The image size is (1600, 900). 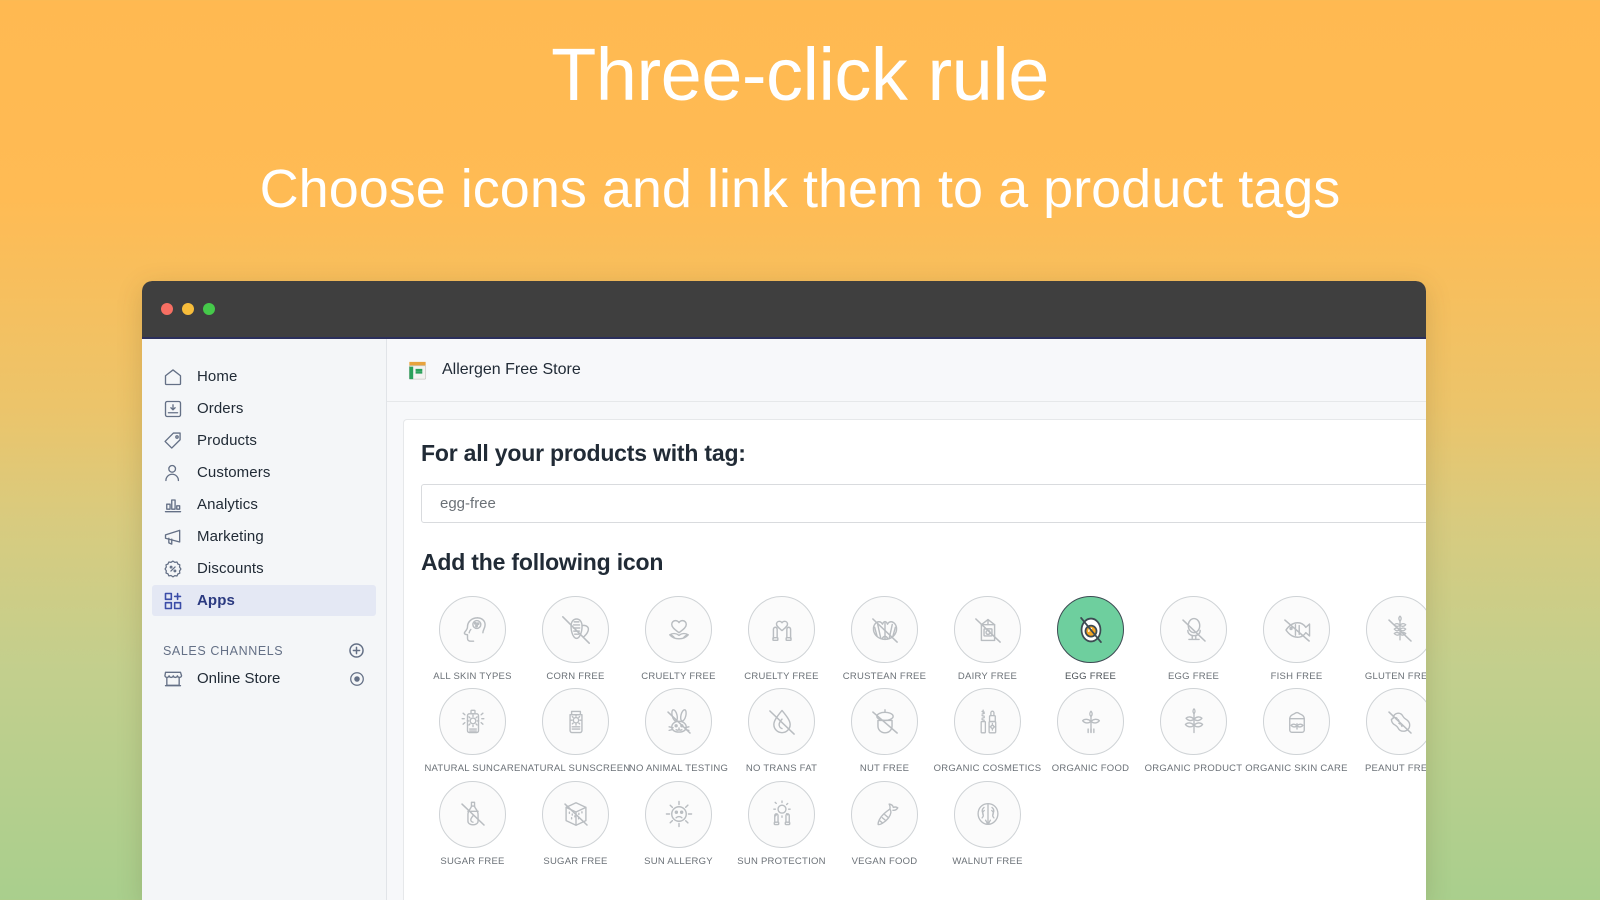 I want to click on fish-free-icon, so click(x=1296, y=629).